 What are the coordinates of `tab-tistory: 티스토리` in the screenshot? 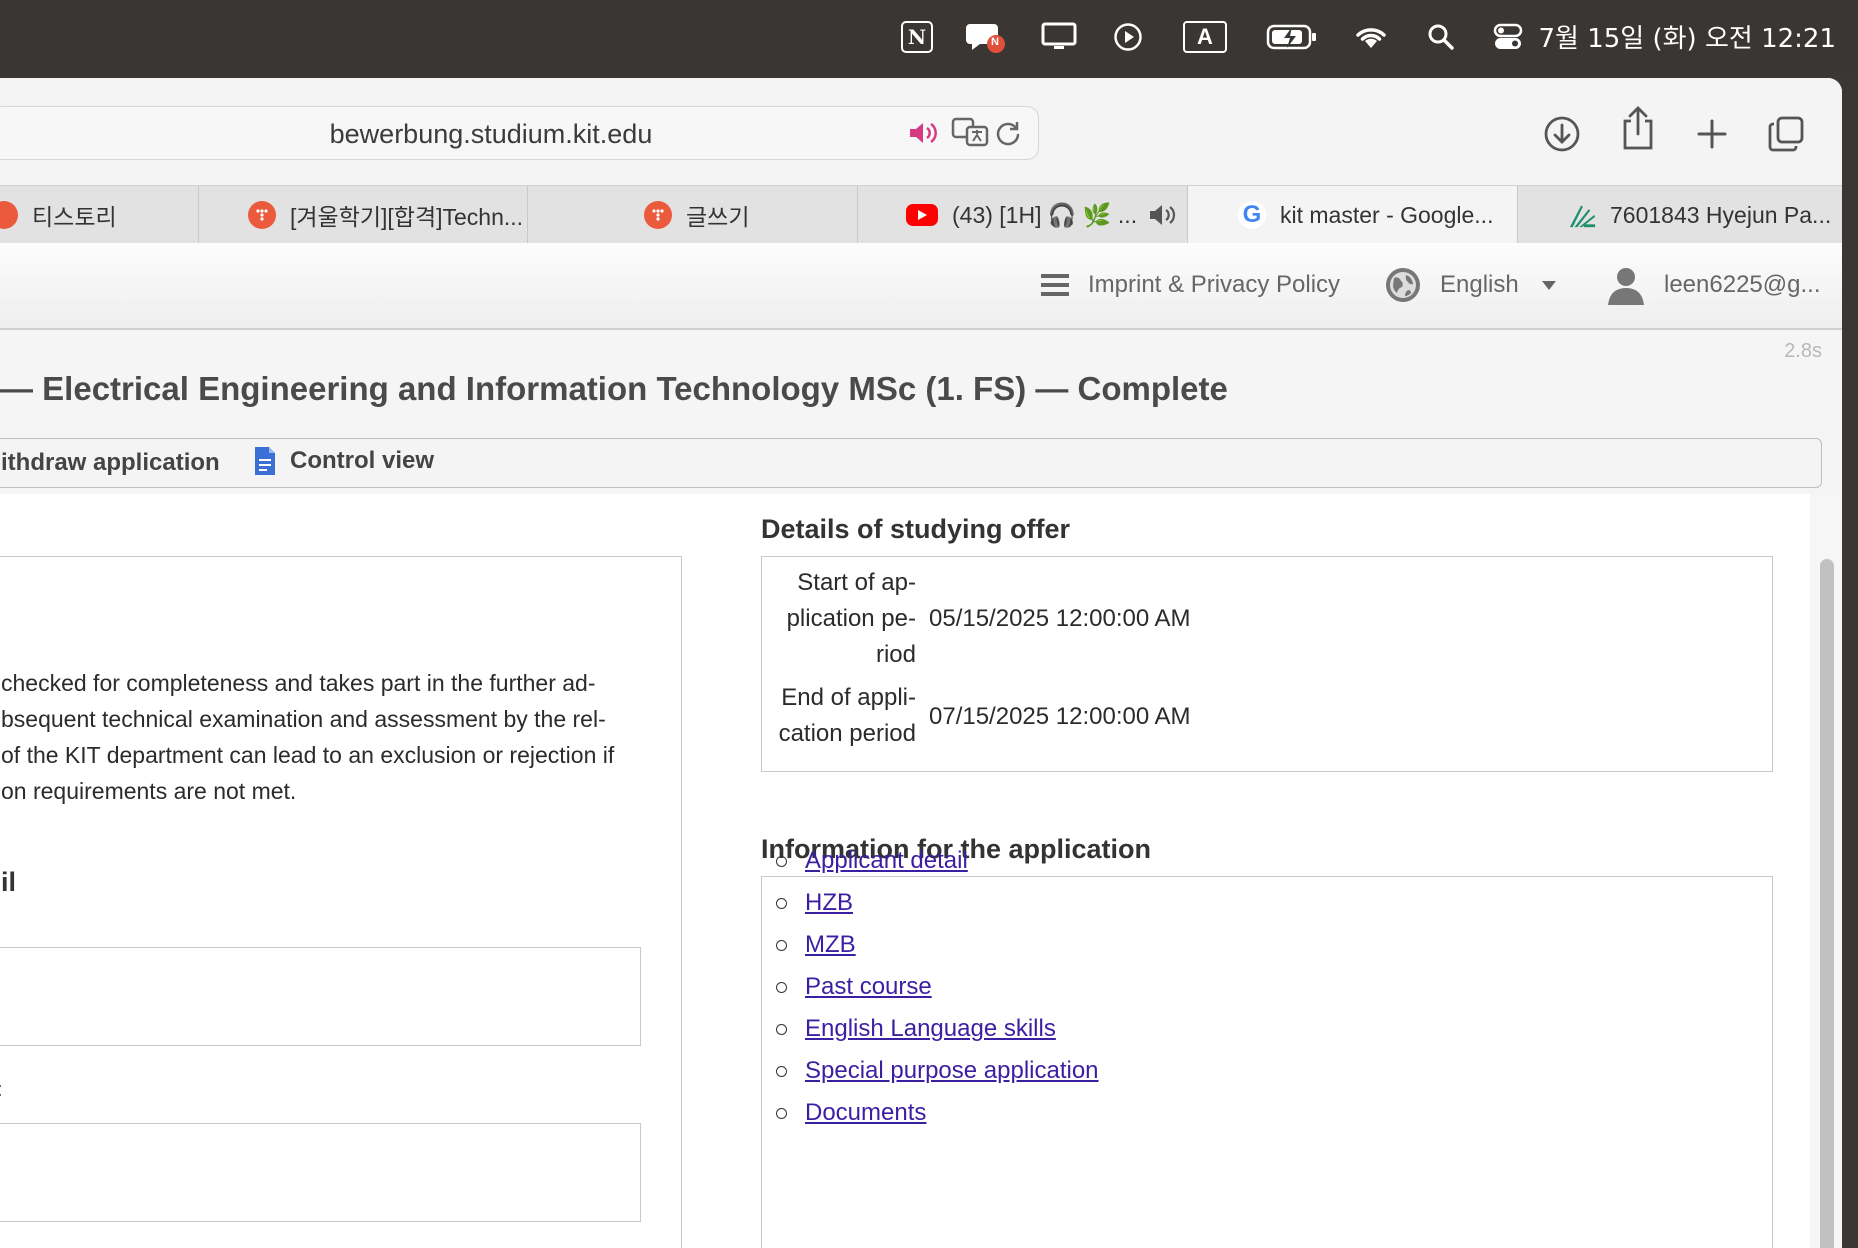 It's located at (99, 215).